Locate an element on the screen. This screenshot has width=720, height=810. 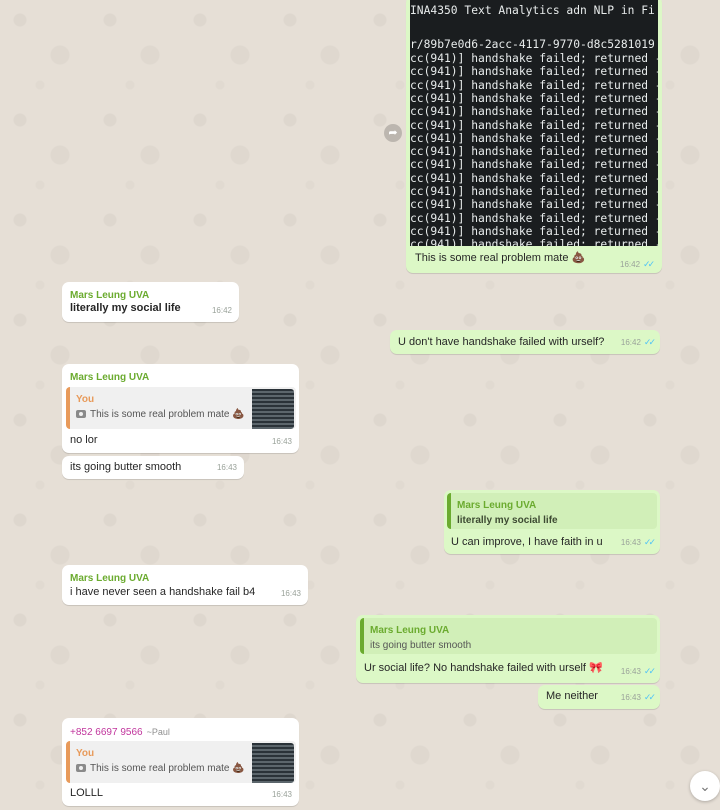
message-time: 16:42 is located at coordinates (221, 310).